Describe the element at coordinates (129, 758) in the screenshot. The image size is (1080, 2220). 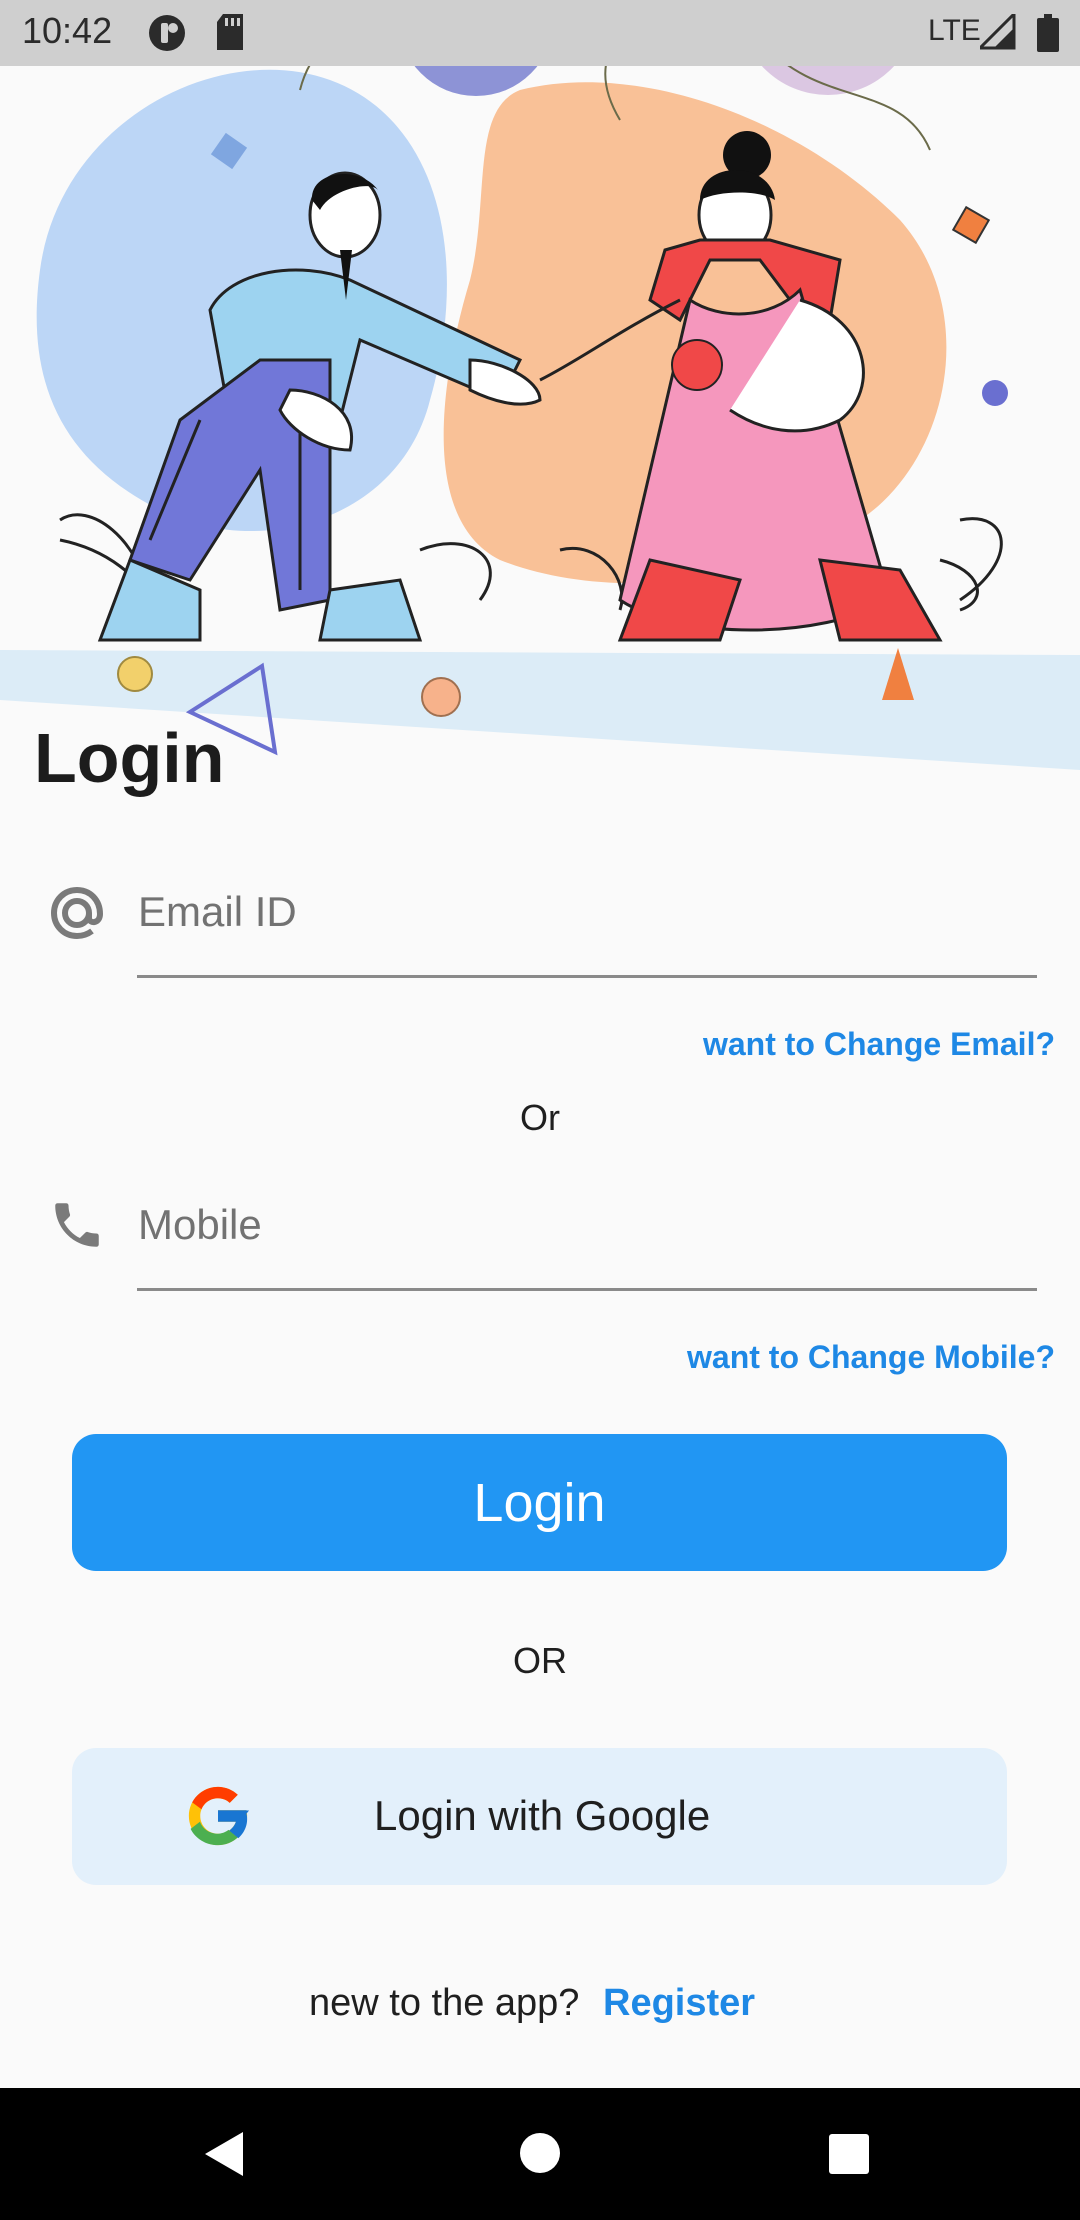
I see `page-title: Login` at that location.